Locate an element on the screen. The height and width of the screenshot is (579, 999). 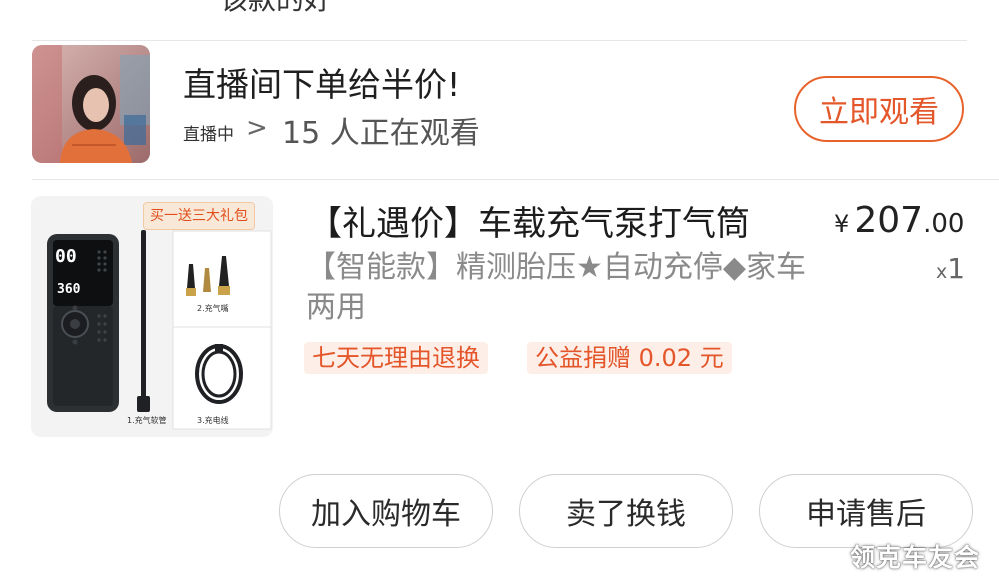
after-sales-button: 申请售后 is located at coordinates (866, 511).